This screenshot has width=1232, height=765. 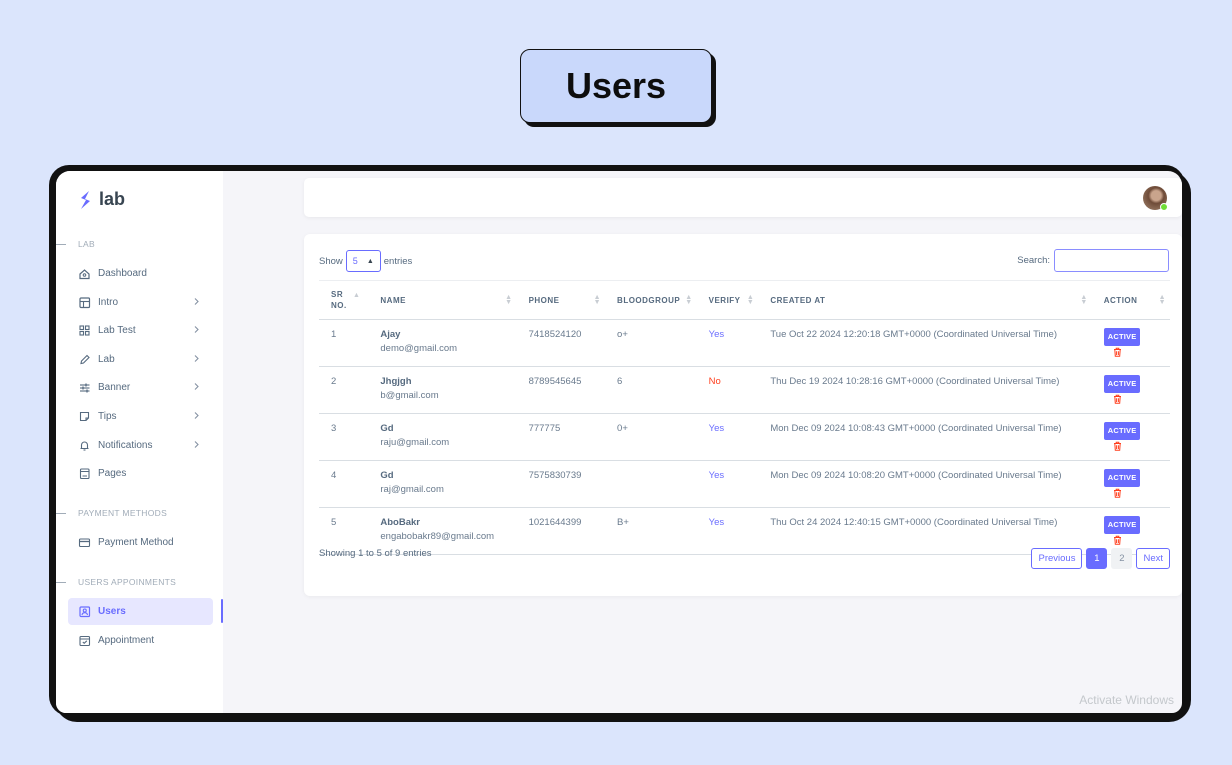 What do you see at coordinates (140, 302) in the screenshot?
I see `sidebar-item-intro: Intro` at bounding box center [140, 302].